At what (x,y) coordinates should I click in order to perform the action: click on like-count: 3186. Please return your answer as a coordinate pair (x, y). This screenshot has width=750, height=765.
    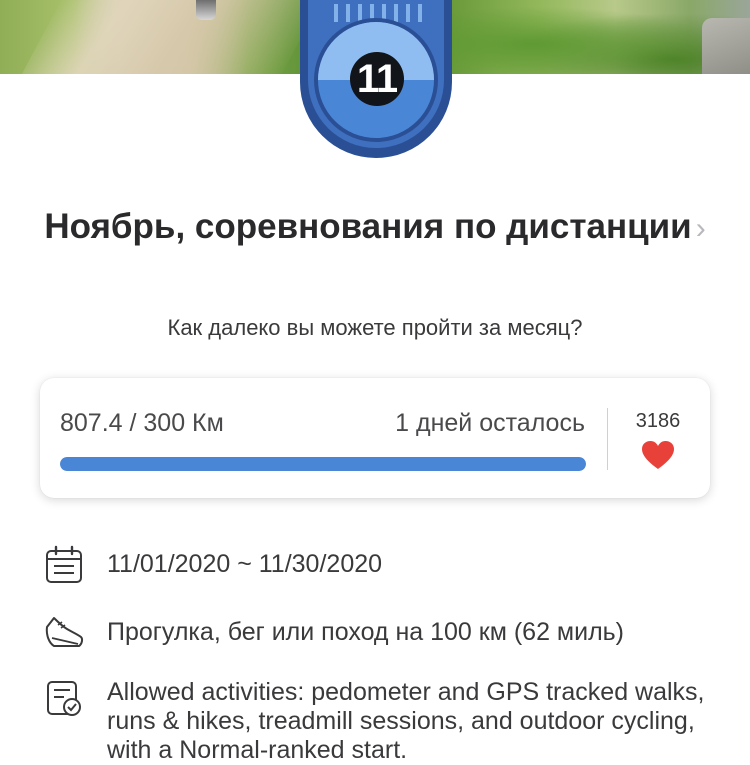
    Looking at the image, I should click on (658, 421).